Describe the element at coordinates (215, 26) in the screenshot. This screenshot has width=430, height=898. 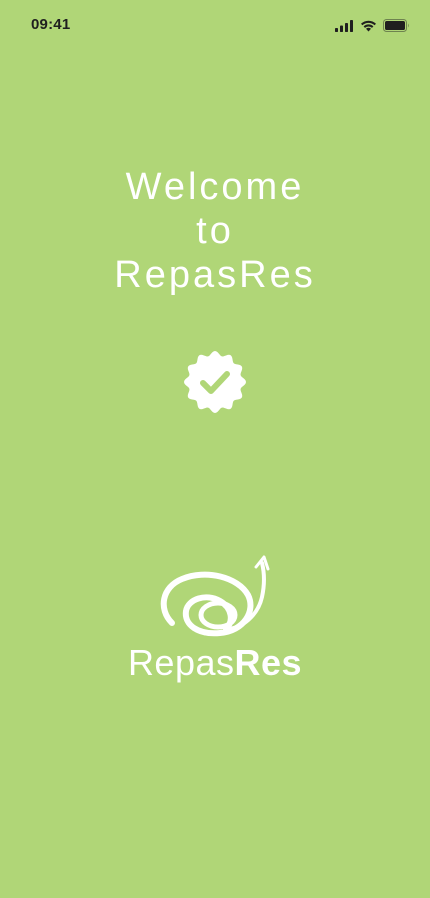
I see `status-bar: 09:41` at that location.